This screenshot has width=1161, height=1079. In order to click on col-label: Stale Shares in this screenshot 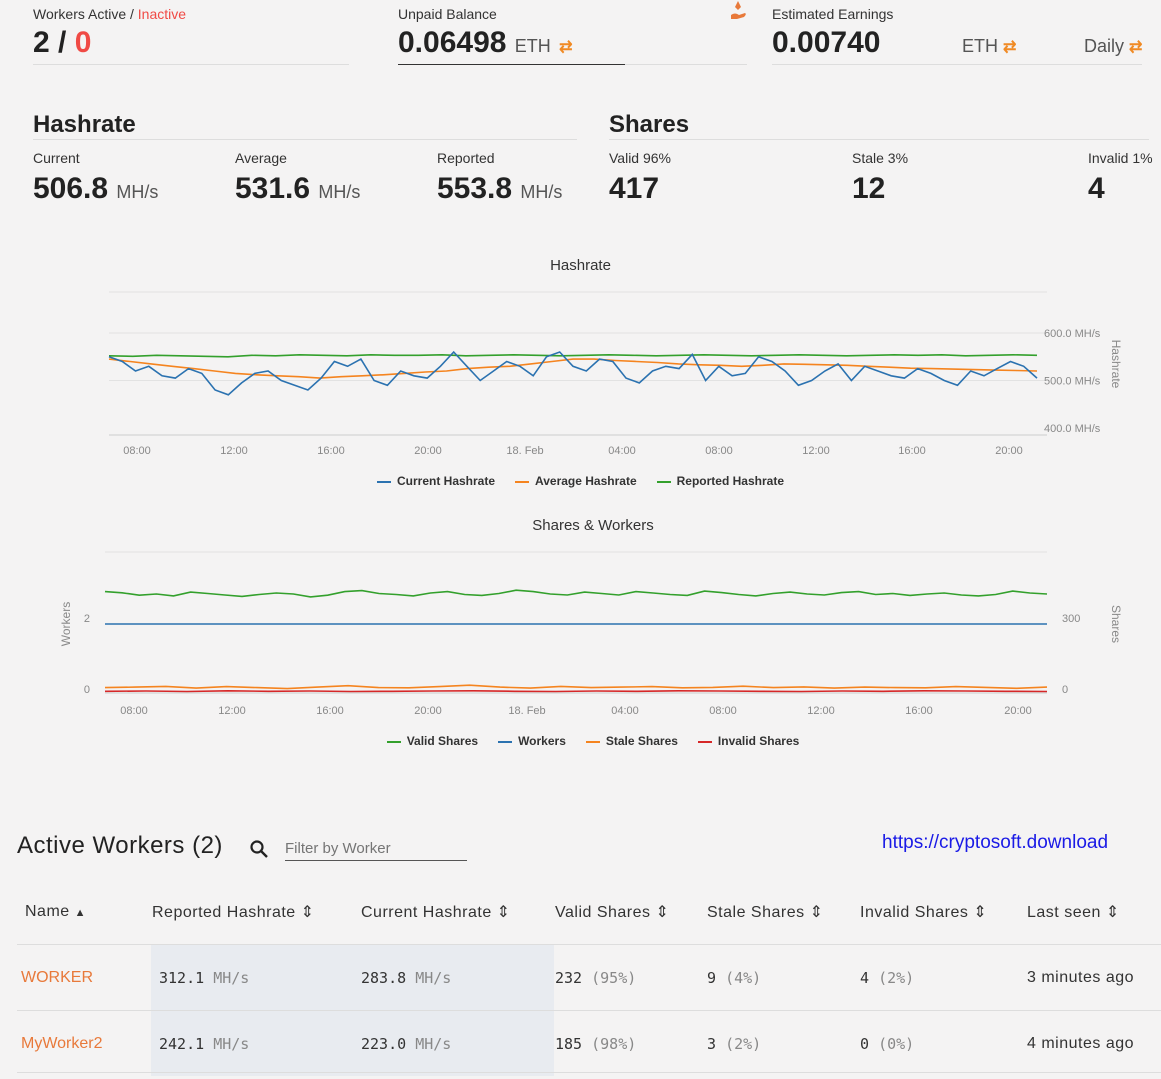, I will do `click(756, 912)`.